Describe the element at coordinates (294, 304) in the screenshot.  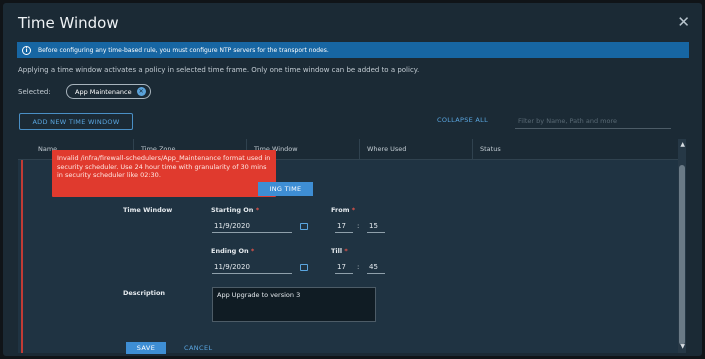
I see `description-textarea: App Upgrade to version 3` at that location.